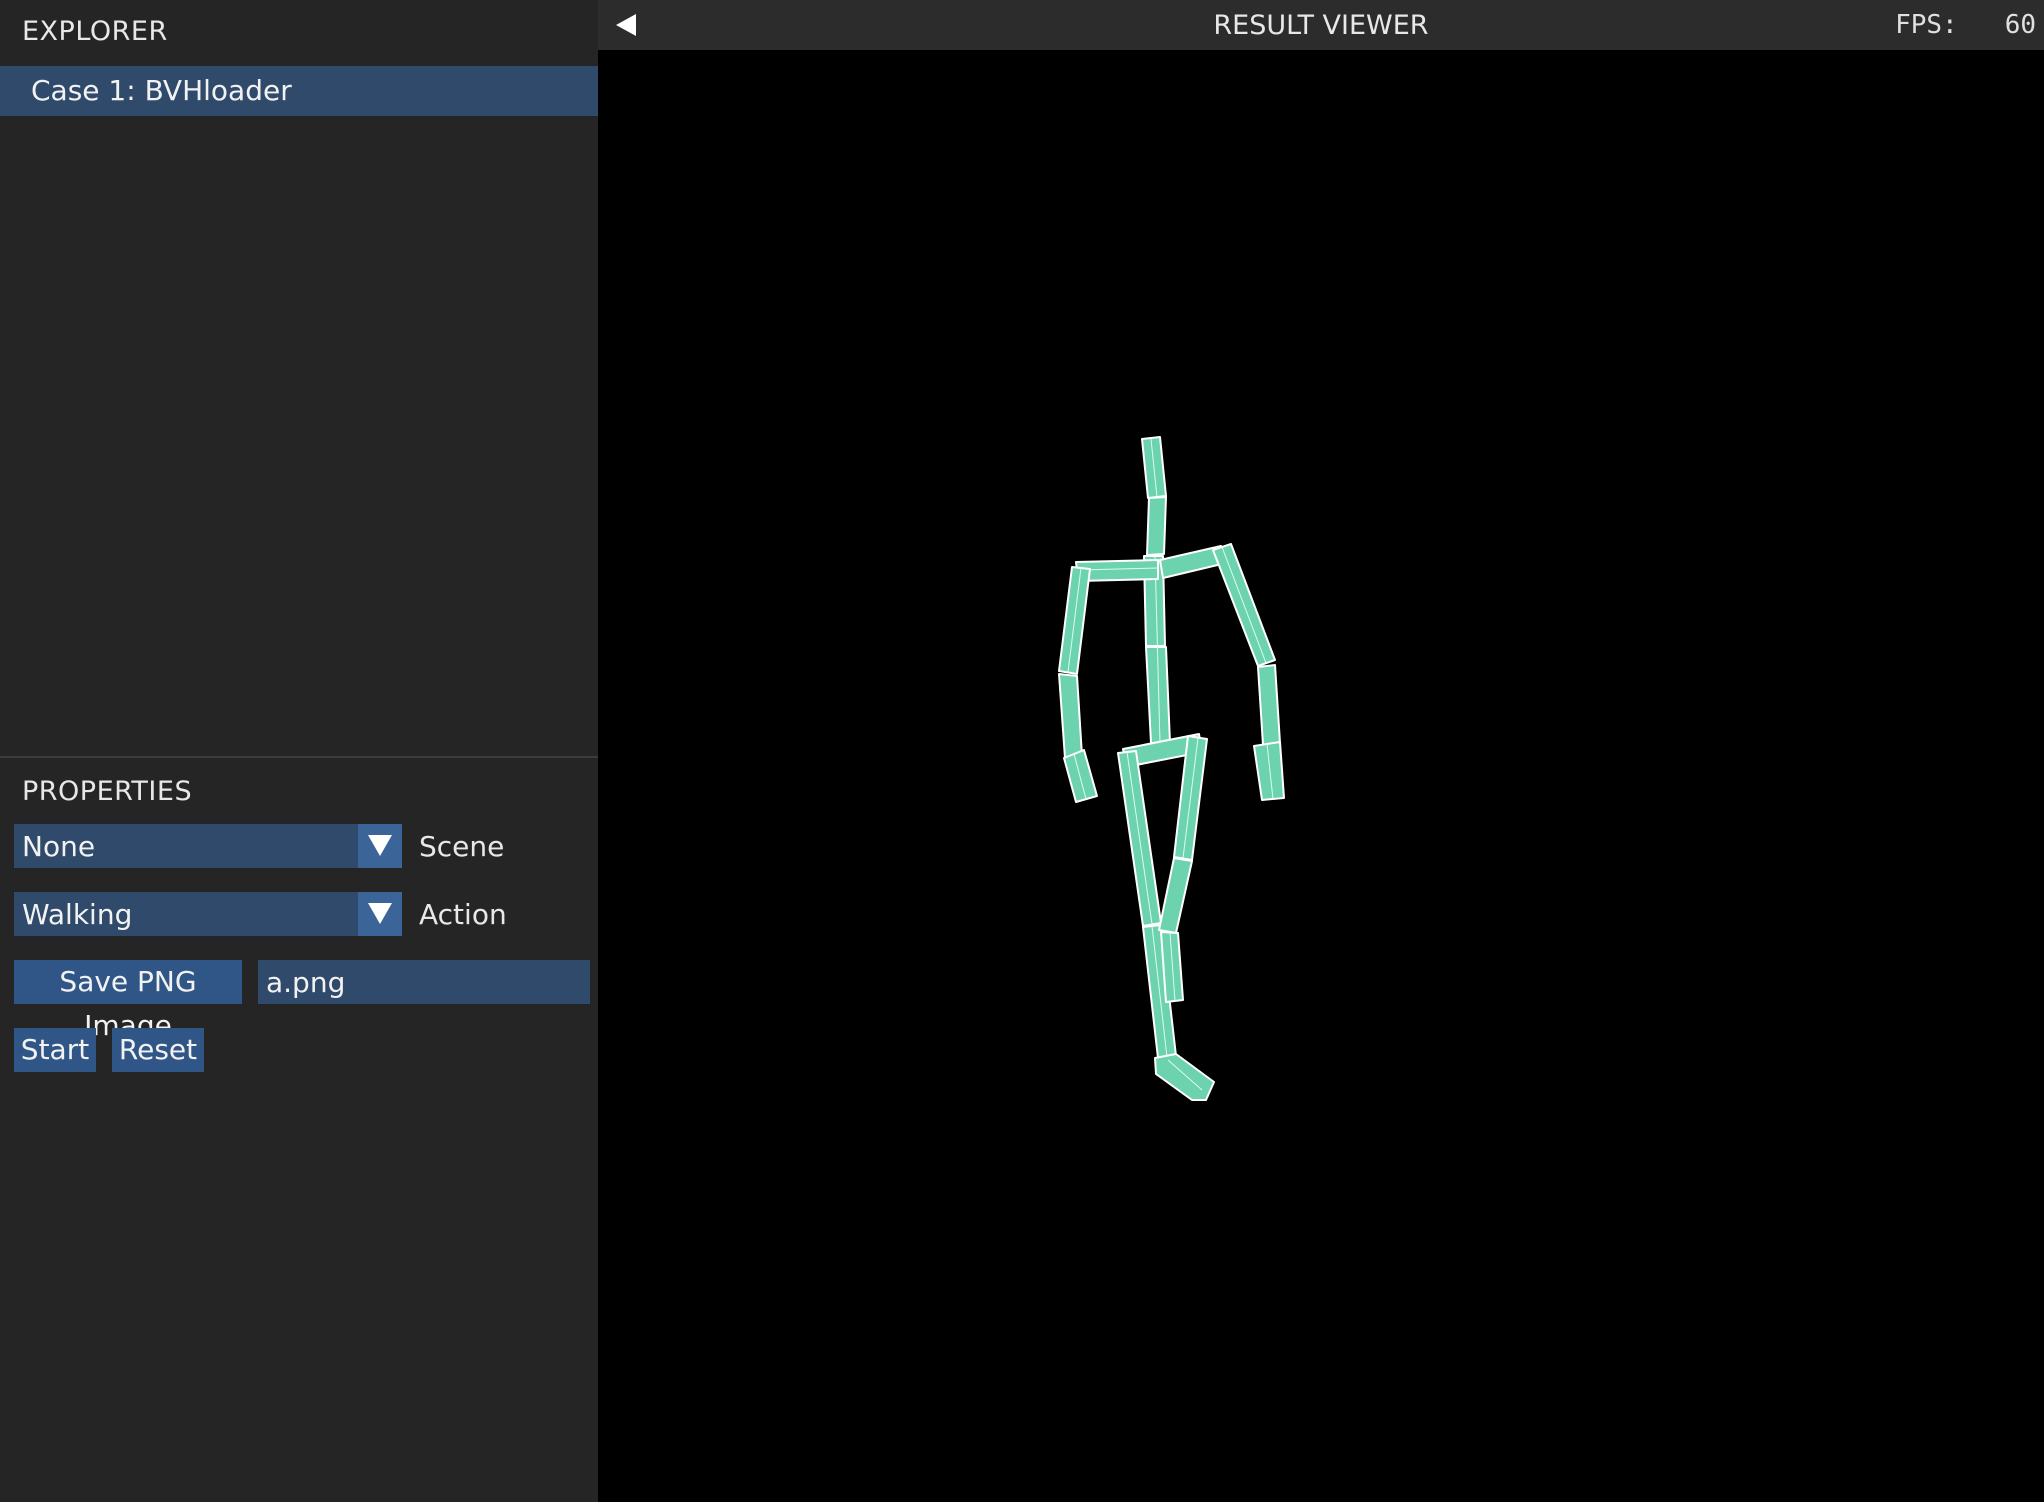  I want to click on triangle-left-icon, so click(626, 25).